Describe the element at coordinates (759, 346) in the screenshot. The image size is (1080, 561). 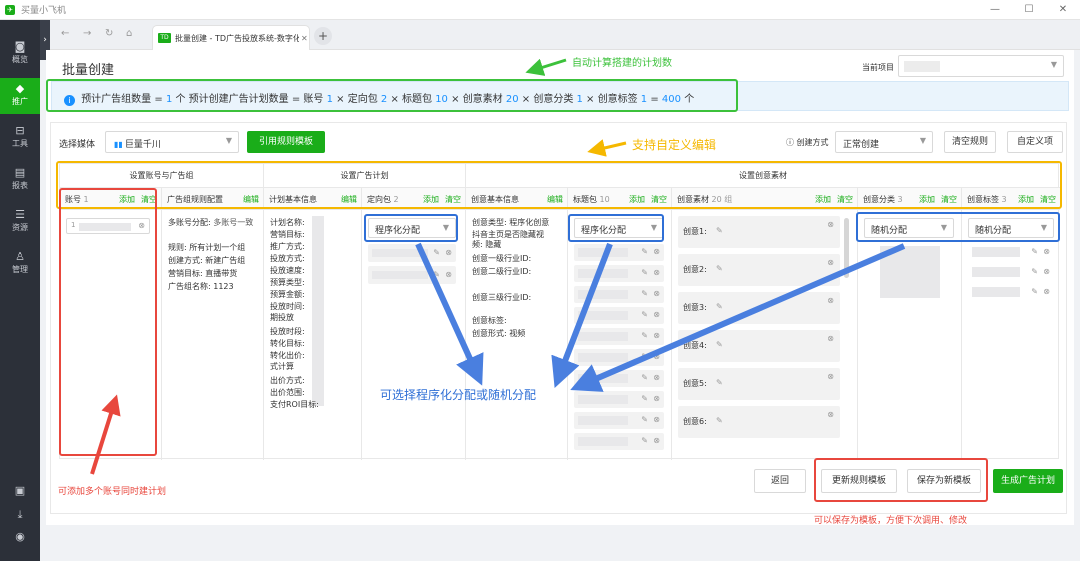
I see `material-item: 创意4: ✎ ⊗` at that location.